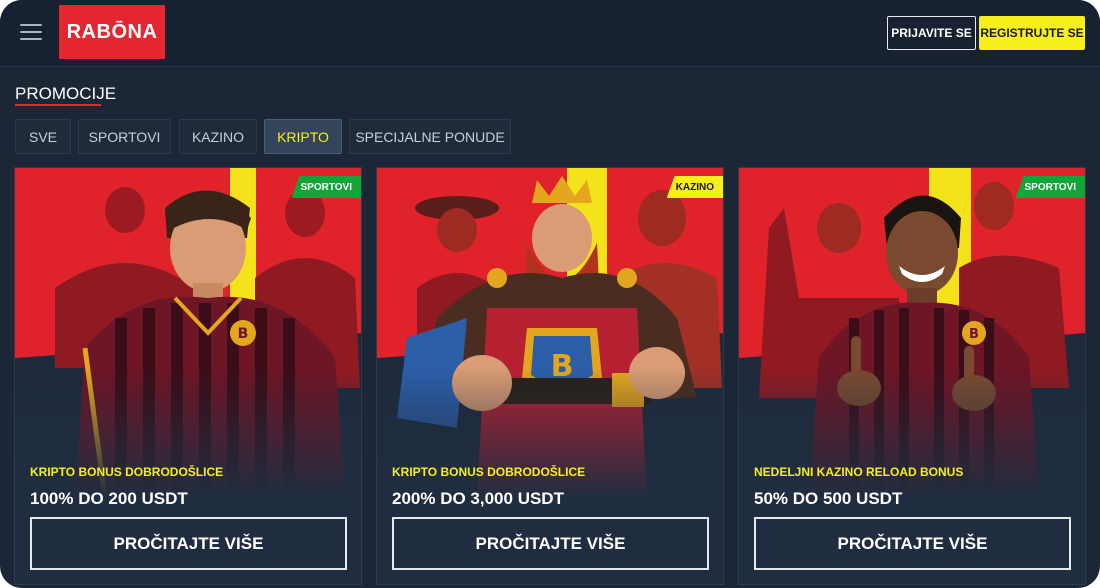  What do you see at coordinates (43, 136) in the screenshot?
I see `tab-sve: SVE` at bounding box center [43, 136].